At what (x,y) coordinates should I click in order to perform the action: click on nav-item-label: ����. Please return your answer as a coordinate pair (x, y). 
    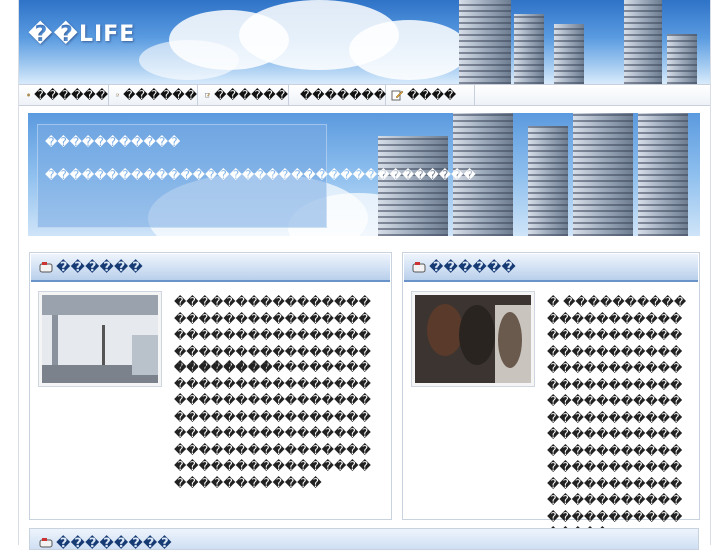
    Looking at the image, I should click on (432, 95).